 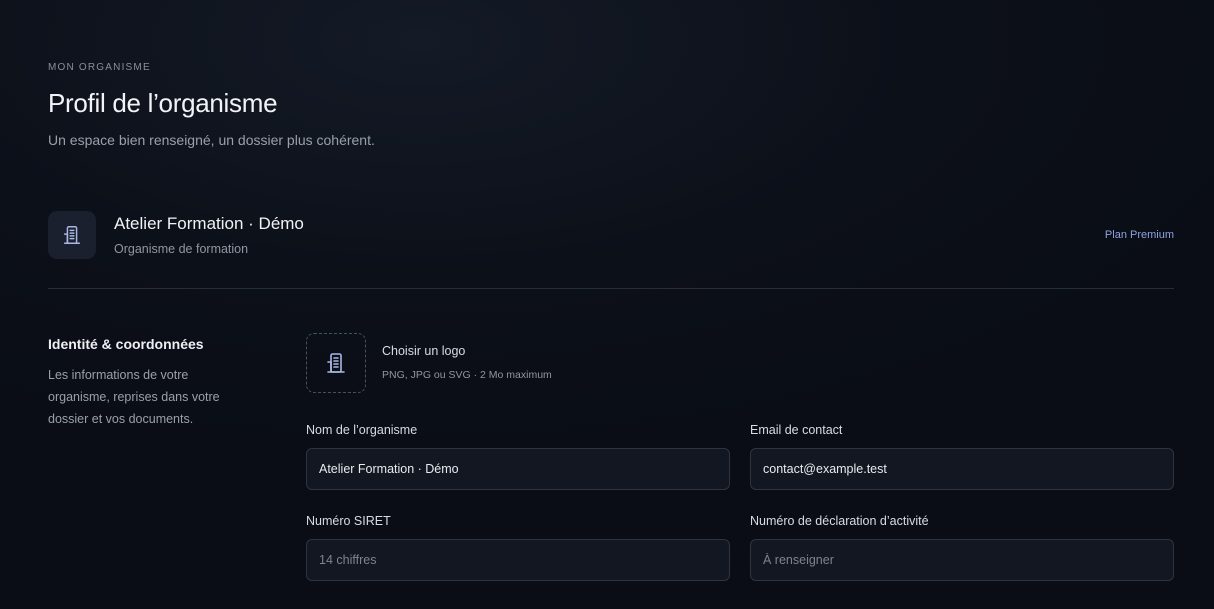 I want to click on organization-type: Organisme de formation, so click(x=181, y=249).